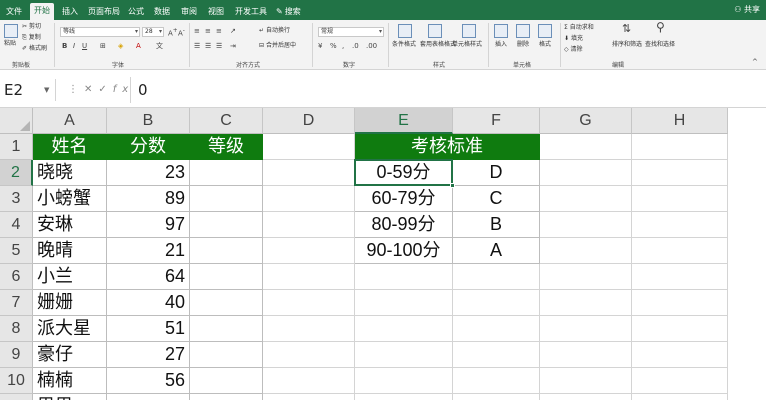  Describe the element at coordinates (42, 11) in the screenshot. I see `tab-home: 开始` at that location.